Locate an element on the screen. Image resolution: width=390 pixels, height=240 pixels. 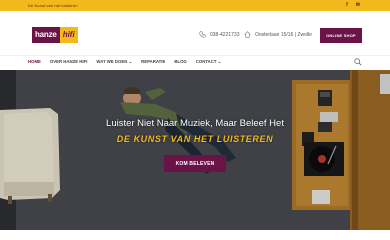
social-links: f ✉ is located at coordinates (353, 5).